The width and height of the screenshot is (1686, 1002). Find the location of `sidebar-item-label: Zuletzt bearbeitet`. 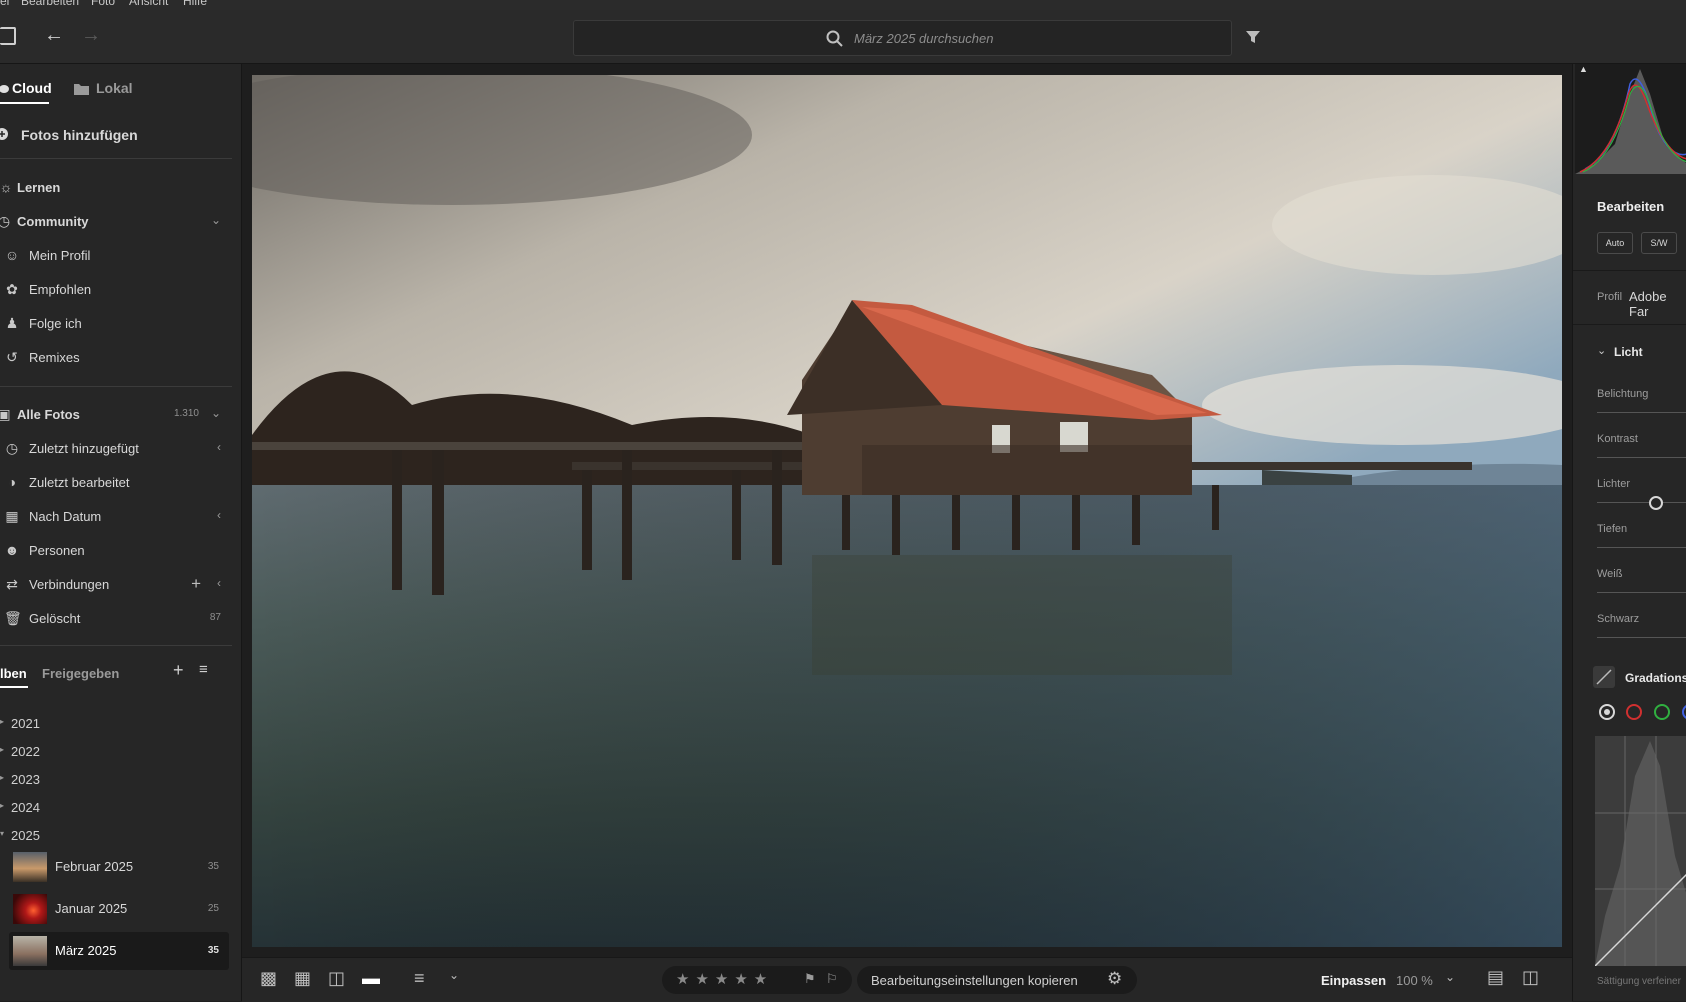

sidebar-item-label: Zuletzt bearbeitet is located at coordinates (79, 482).